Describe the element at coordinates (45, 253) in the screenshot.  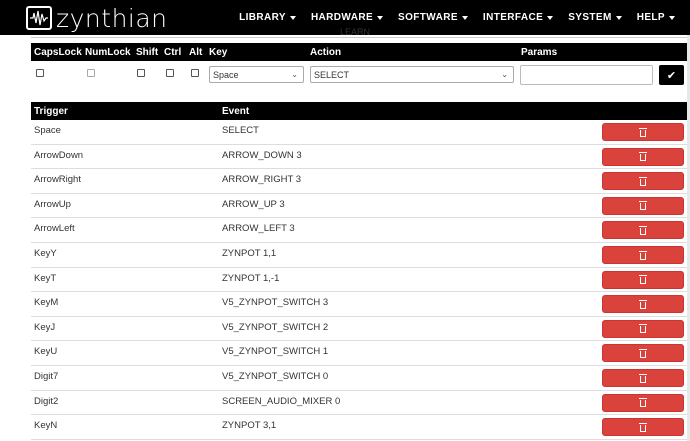
I see `trigger-cell: KeyY` at that location.